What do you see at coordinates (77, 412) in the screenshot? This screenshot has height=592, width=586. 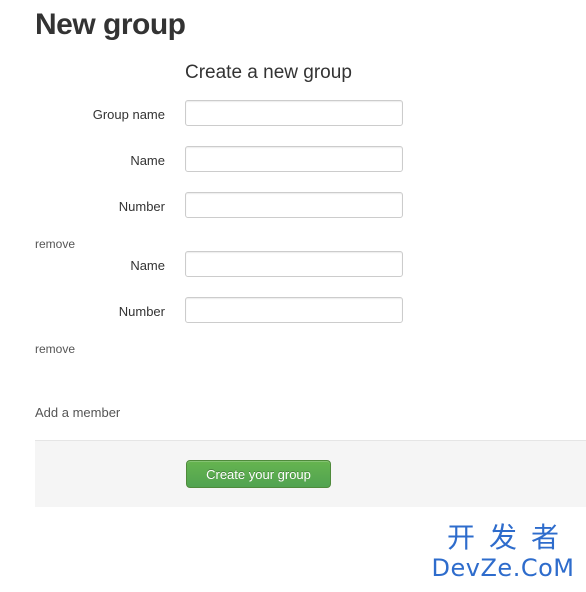 I see `add-member-link: Add a member` at bounding box center [77, 412].